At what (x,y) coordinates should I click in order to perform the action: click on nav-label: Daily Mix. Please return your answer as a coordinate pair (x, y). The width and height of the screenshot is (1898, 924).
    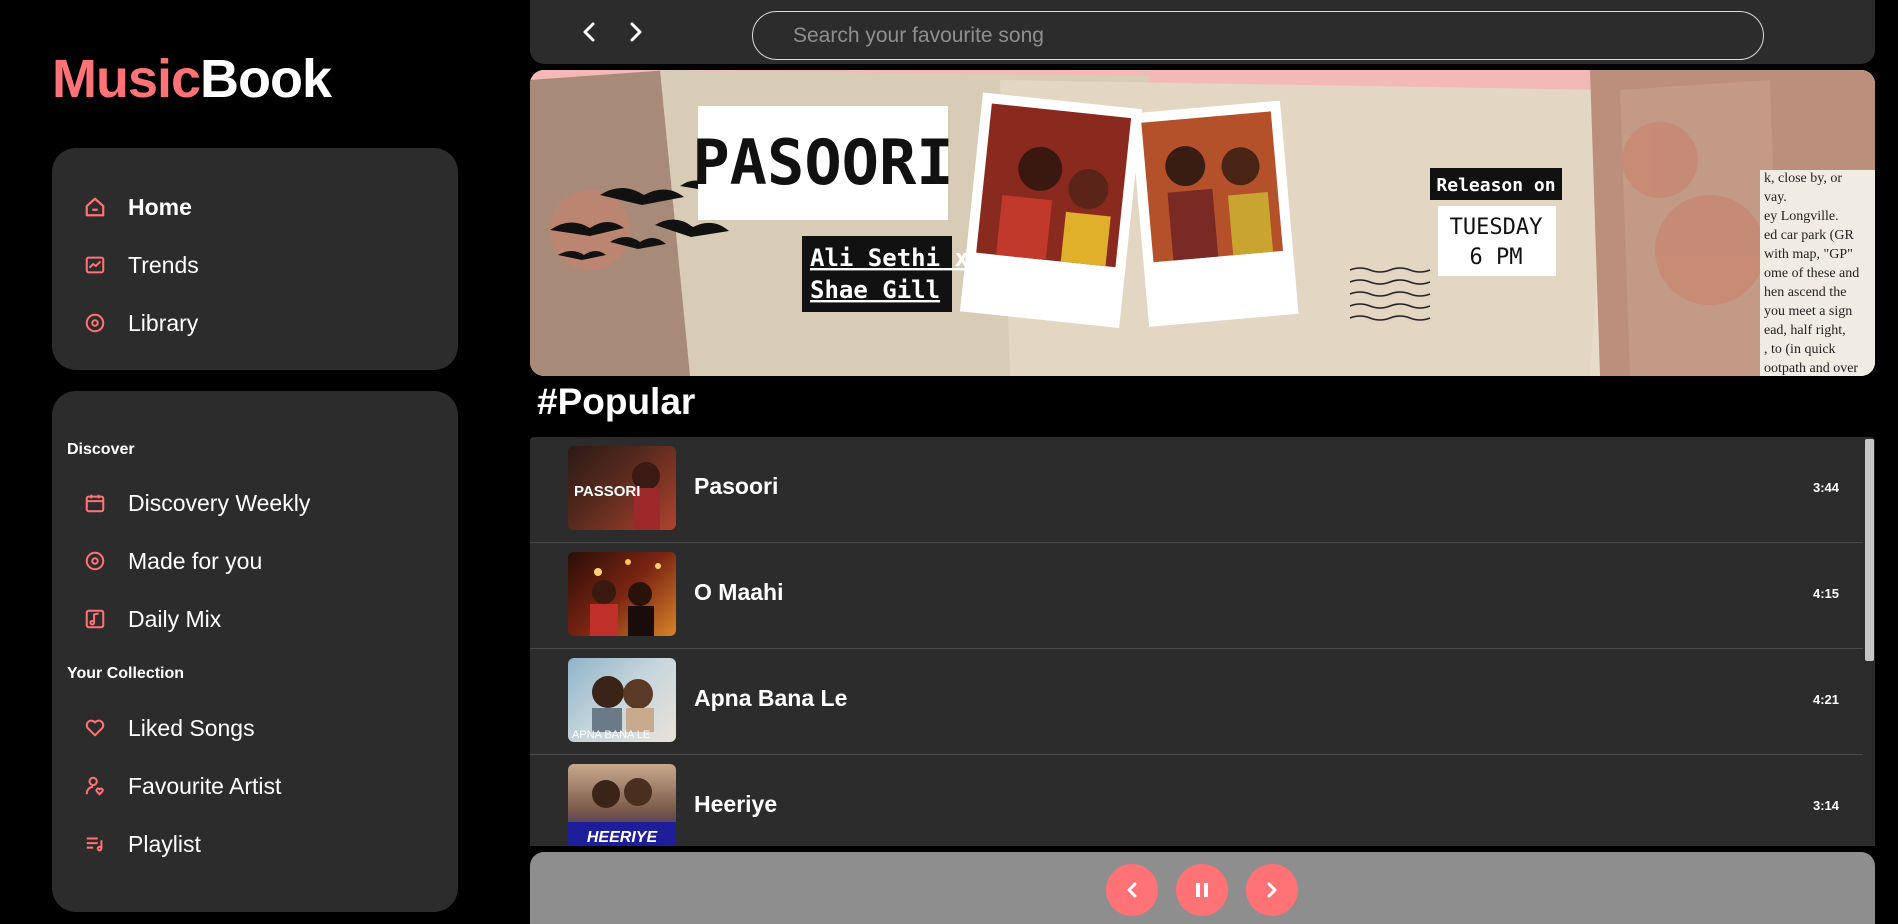
    Looking at the image, I should click on (175, 618).